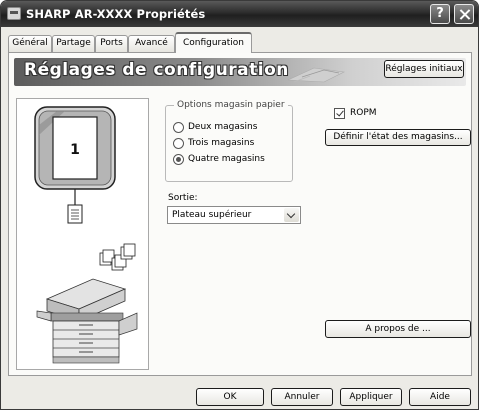 Image resolution: width=479 pixels, height=410 pixels. What do you see at coordinates (371, 397) in the screenshot?
I see `apply-button: Appliquer` at bounding box center [371, 397].